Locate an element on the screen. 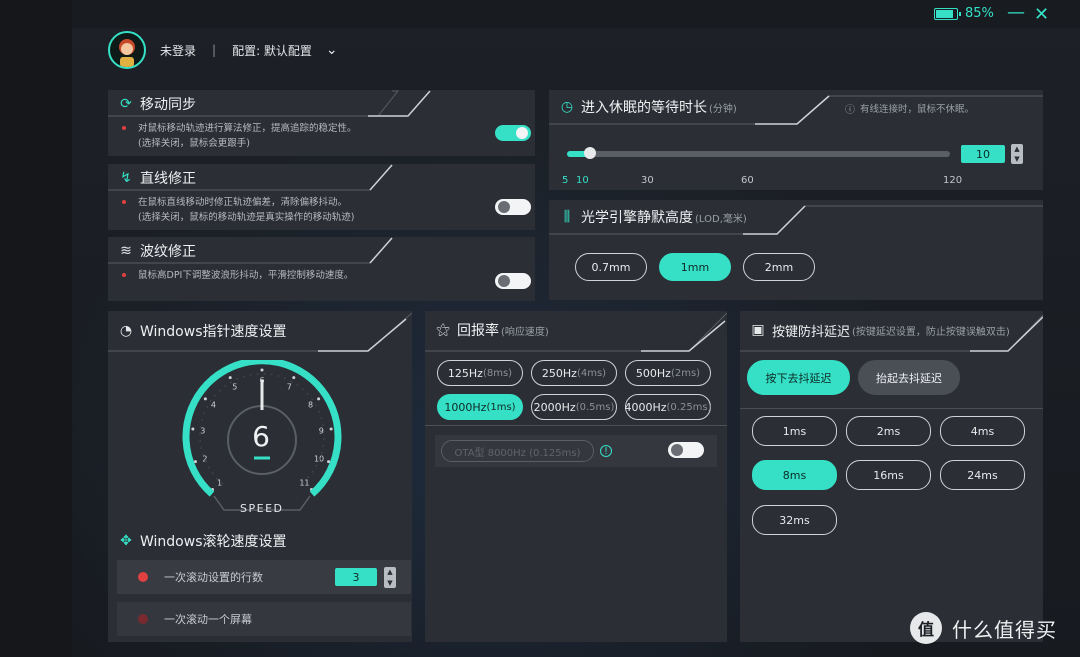  info-icon: ! is located at coordinates (606, 451).